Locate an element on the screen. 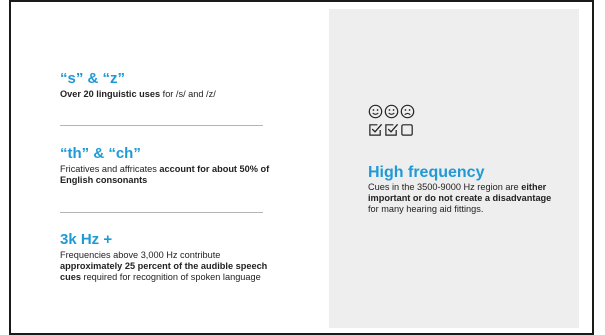 This screenshot has height=335, width=605. checkbox-empty-icon is located at coordinates (407, 130).